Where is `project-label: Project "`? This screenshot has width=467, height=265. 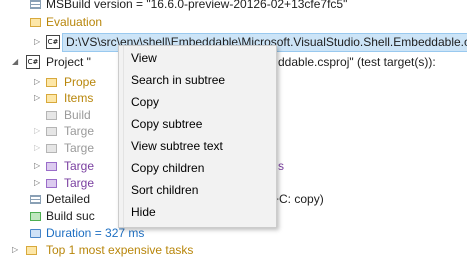
project-label: Project " is located at coordinates (68, 62).